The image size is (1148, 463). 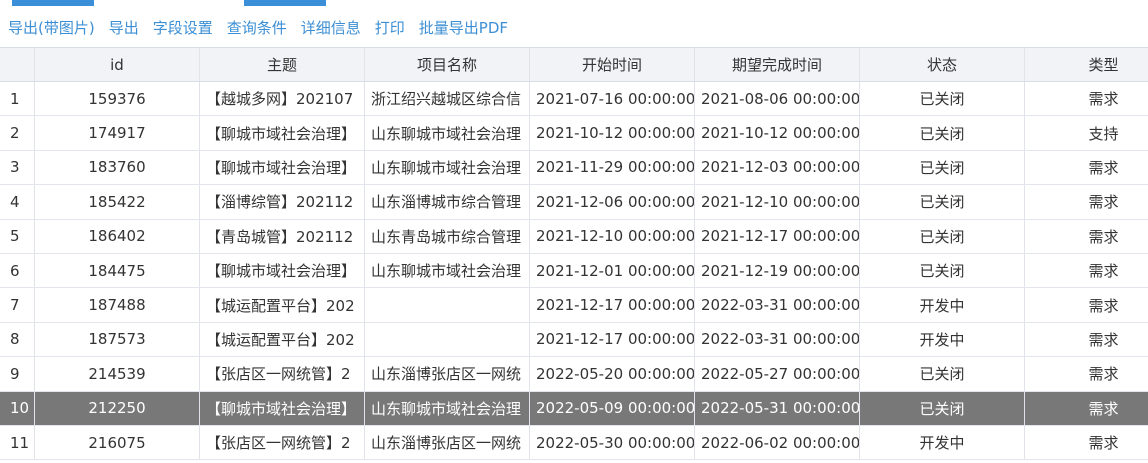 I want to click on start-time-cell: 2021-07-16 00:00:00, so click(x=612, y=99).